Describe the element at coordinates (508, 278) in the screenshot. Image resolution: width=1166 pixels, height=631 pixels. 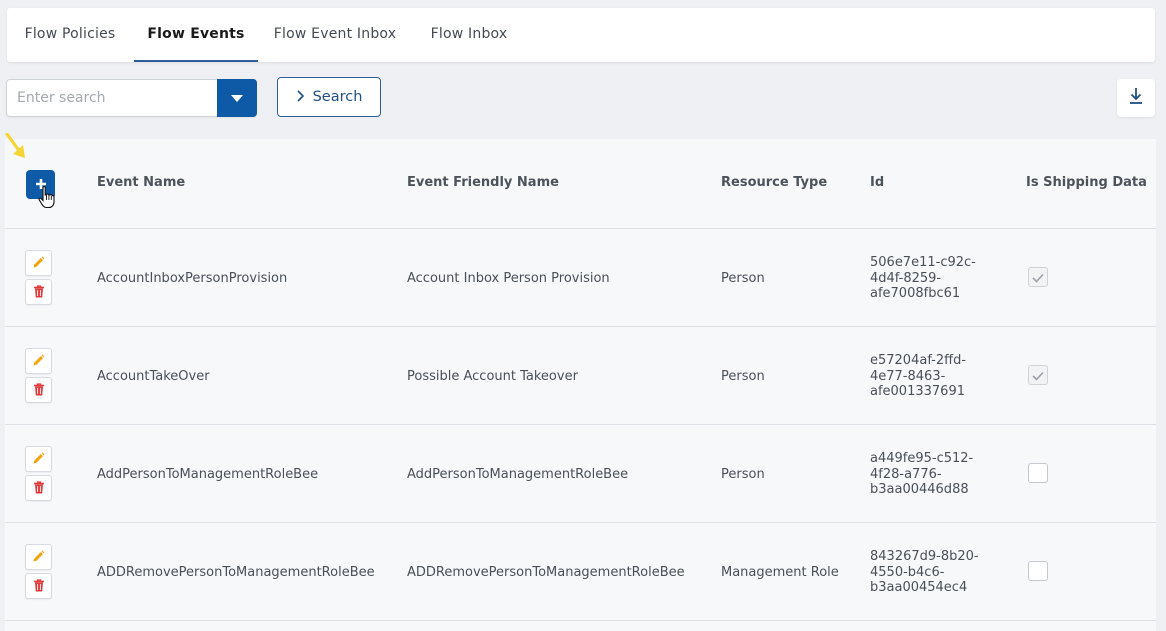
I see `cell-event-friendly-name: Account Inbox Person Provision` at that location.